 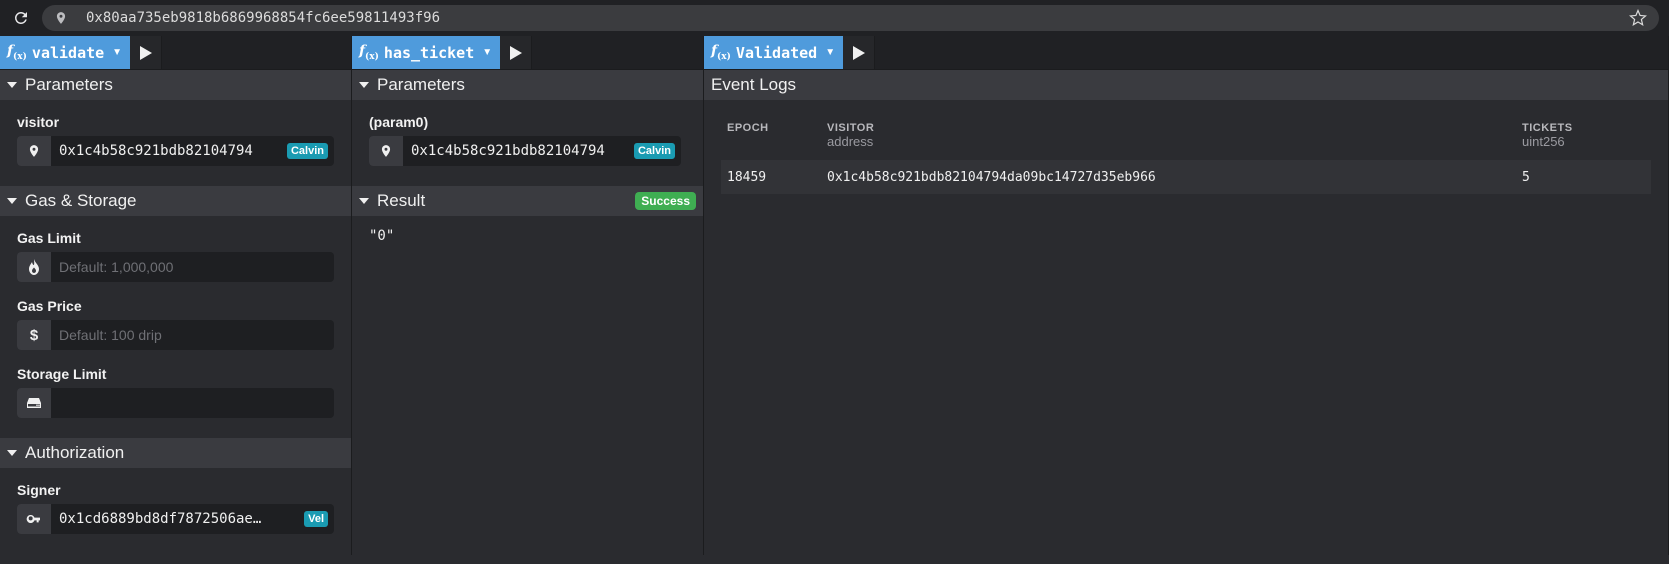 What do you see at coordinates (401, 201) in the screenshot?
I see `section-title: Result` at bounding box center [401, 201].